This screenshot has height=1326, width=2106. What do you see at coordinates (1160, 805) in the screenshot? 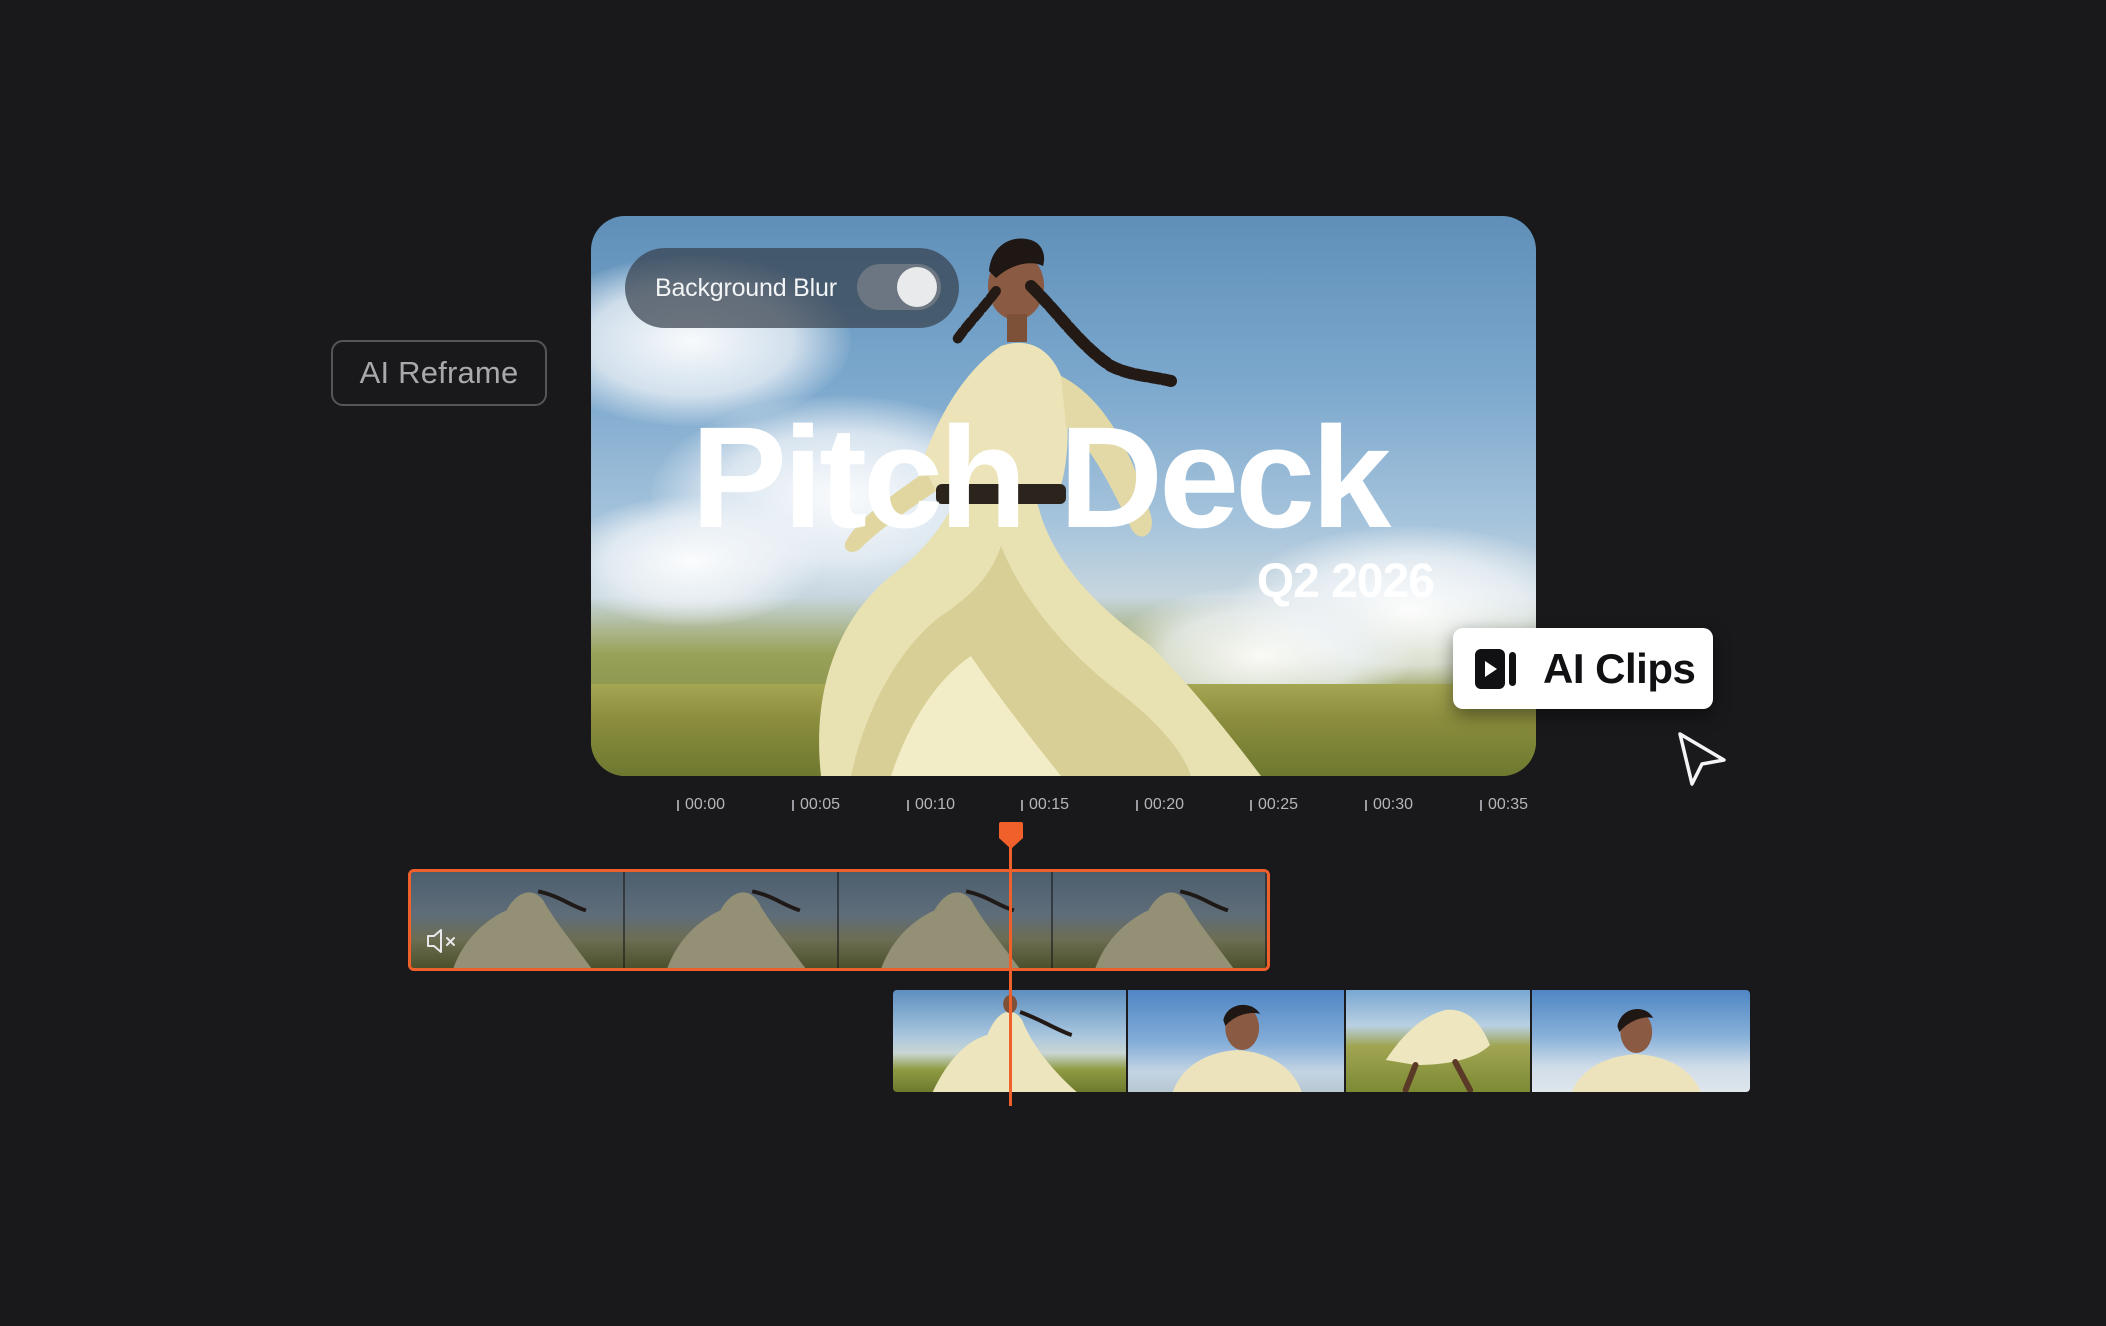
I see `timeline-tick: 00:20` at bounding box center [1160, 805].